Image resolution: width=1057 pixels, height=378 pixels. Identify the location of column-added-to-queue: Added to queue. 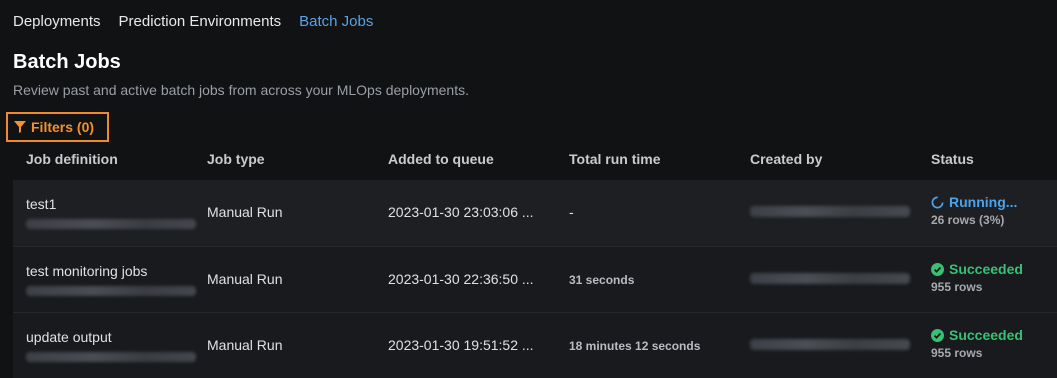
(441, 159).